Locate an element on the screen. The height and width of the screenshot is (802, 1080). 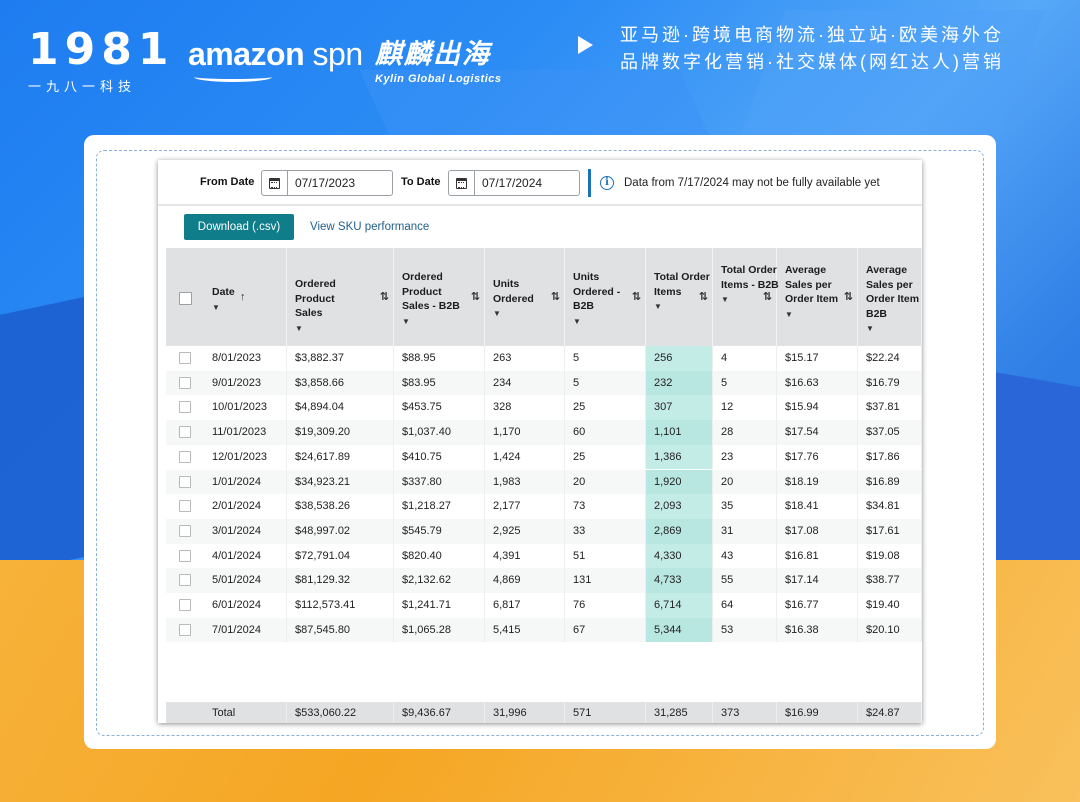
from-calendar-button is located at coordinates (275, 183).